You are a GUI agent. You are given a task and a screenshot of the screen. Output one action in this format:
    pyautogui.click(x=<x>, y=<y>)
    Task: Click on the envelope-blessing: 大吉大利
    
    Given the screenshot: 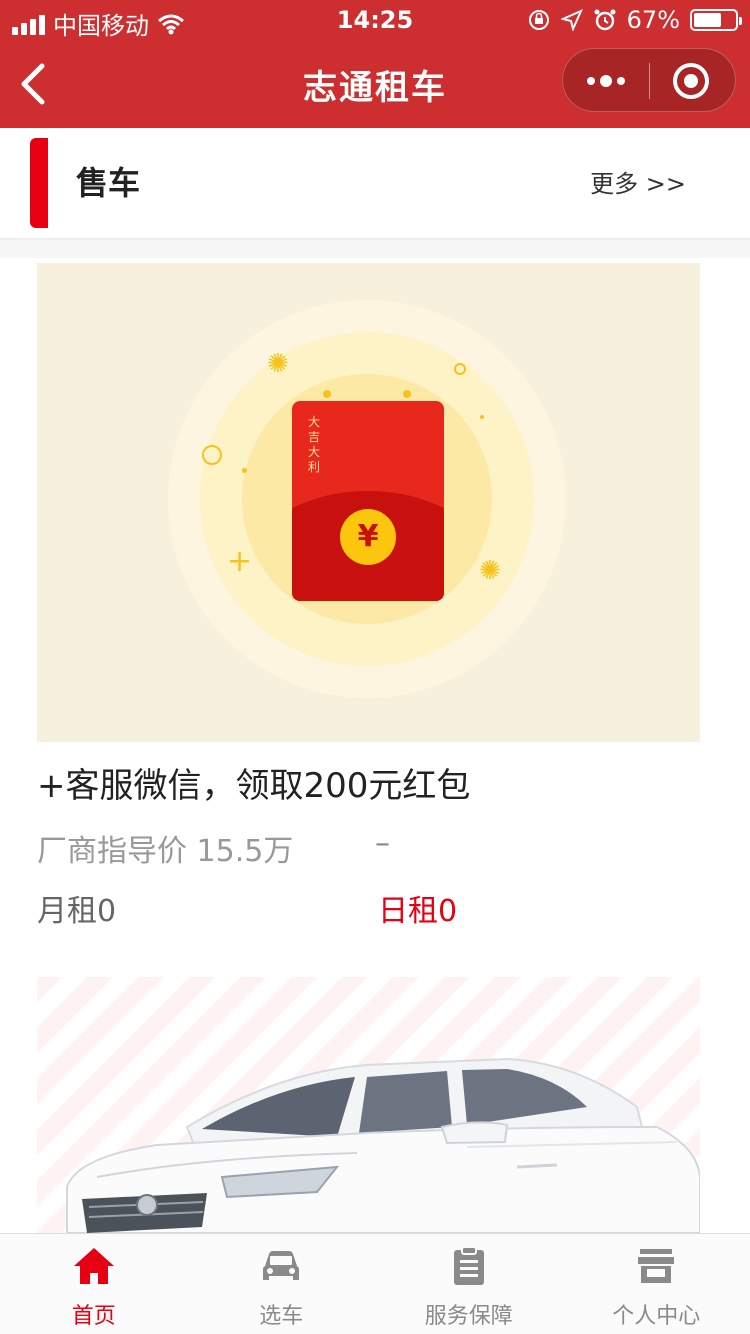 What is the action you would take?
    pyautogui.click(x=314, y=444)
    